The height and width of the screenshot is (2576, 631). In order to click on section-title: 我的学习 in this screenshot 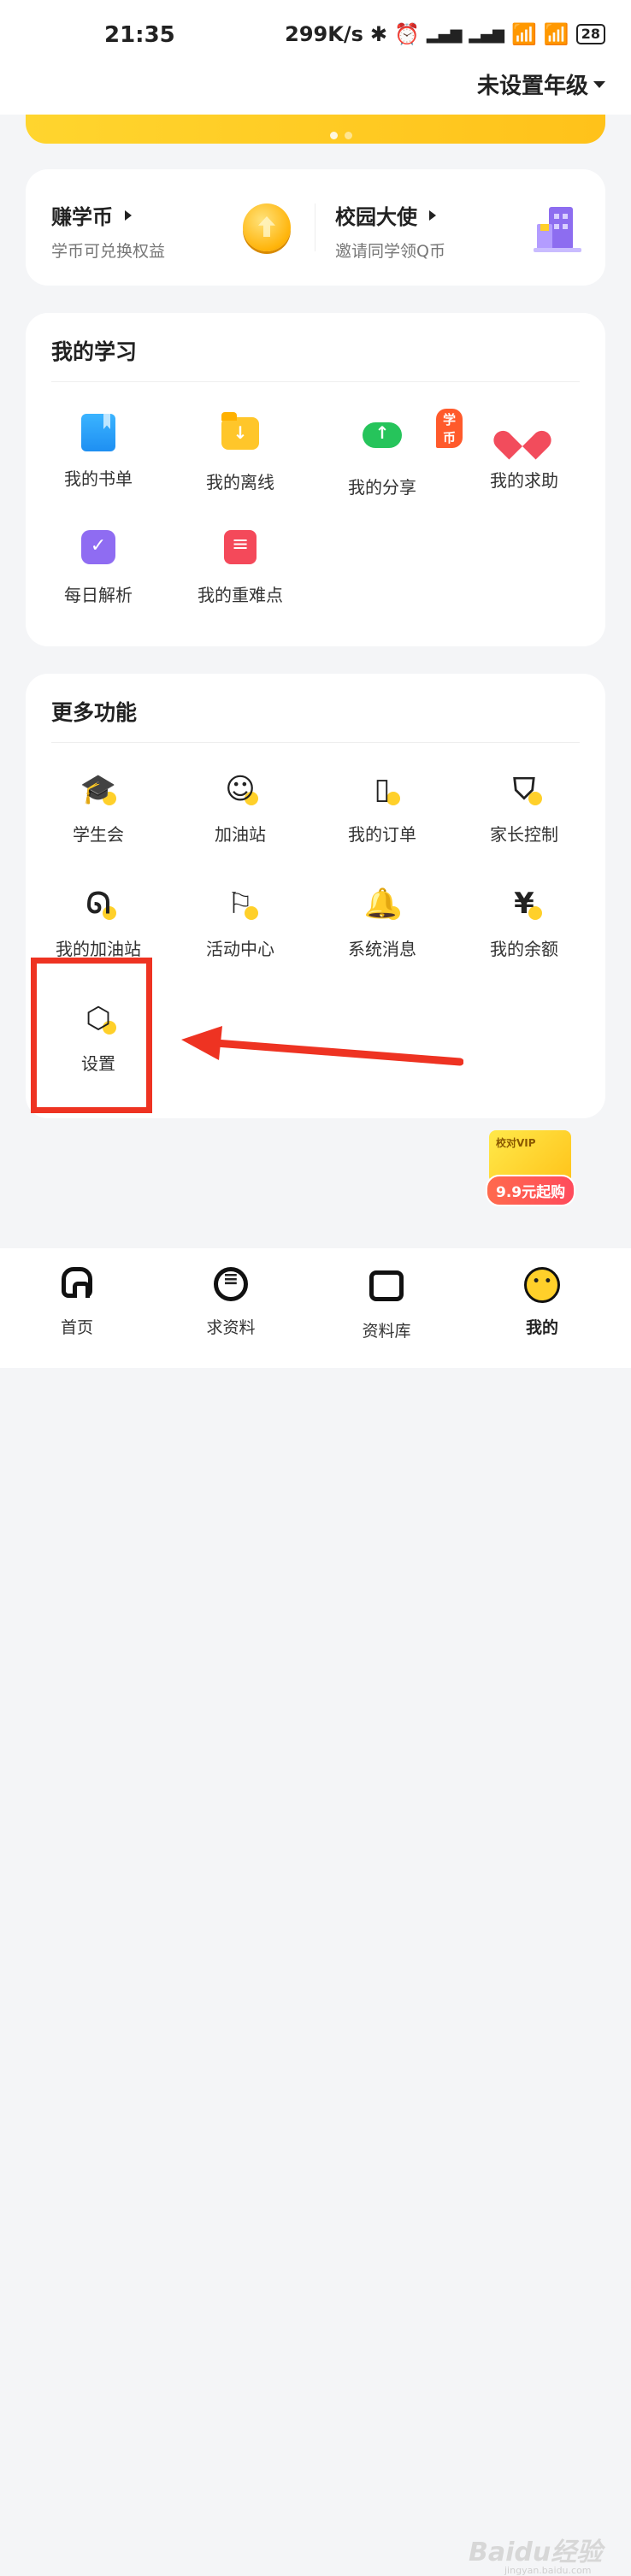, I will do `click(94, 352)`.